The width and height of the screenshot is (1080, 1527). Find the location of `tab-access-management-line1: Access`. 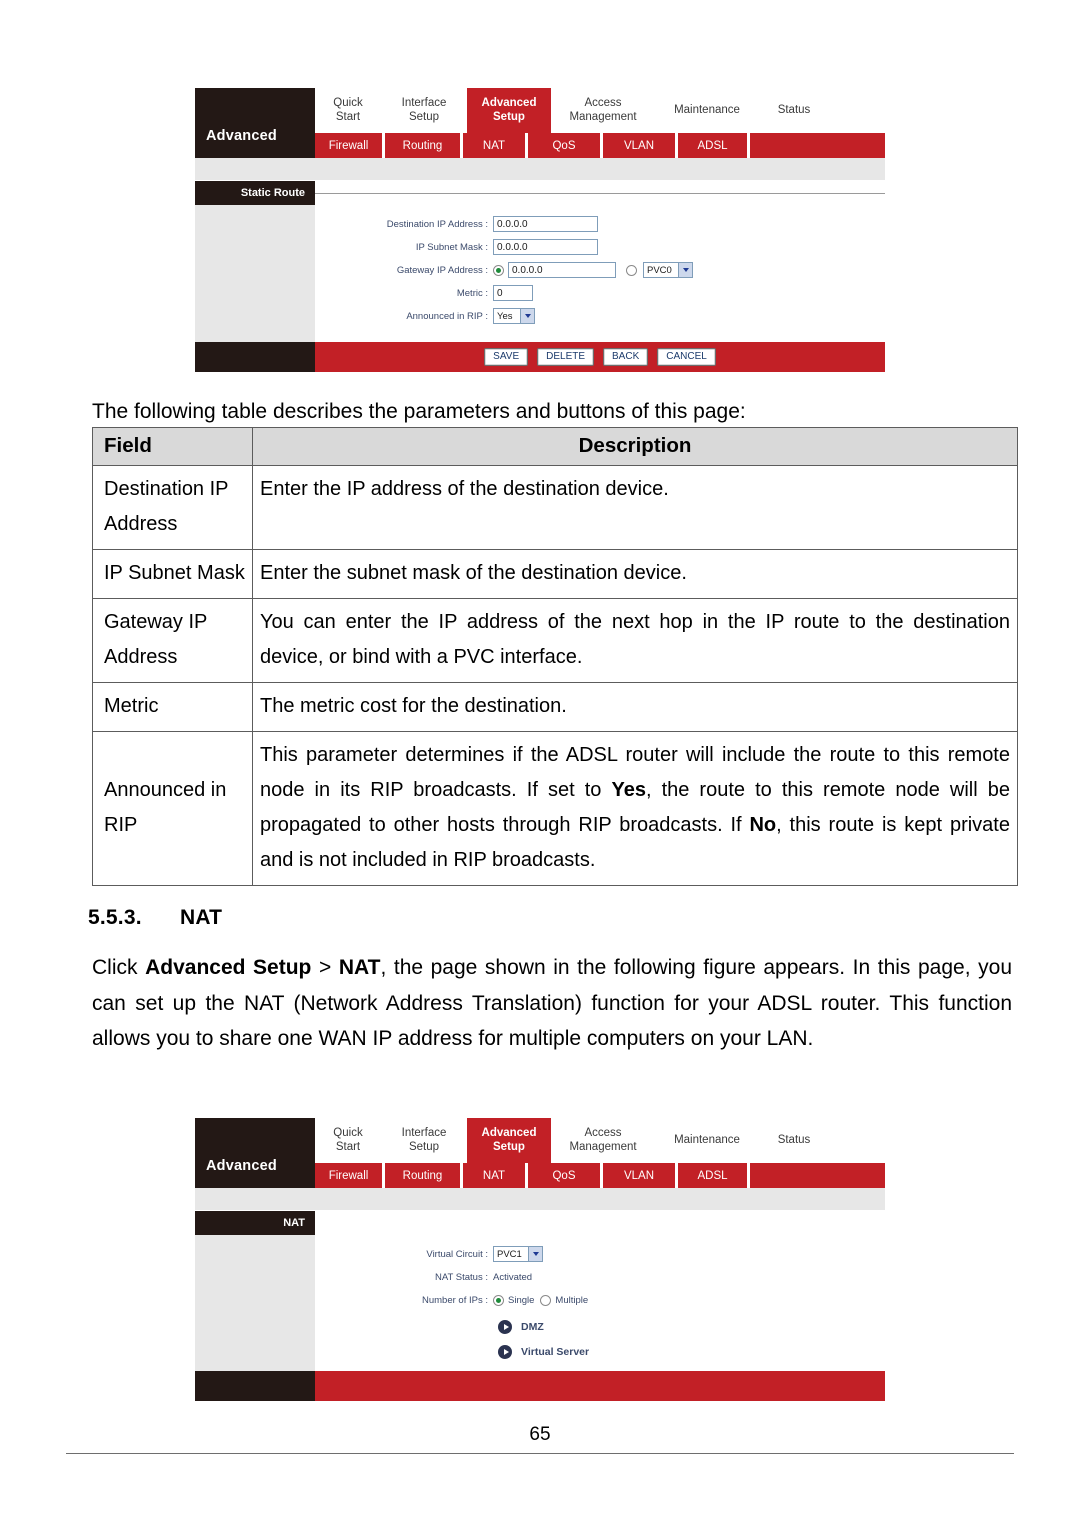

tab-access-management-line1: Access is located at coordinates (603, 1132).